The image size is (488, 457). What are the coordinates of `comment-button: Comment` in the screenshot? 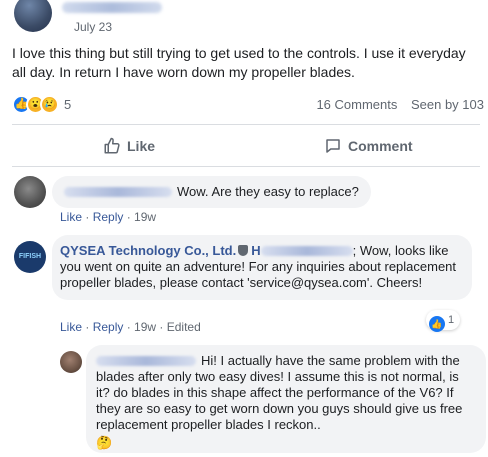 It's located at (368, 146).